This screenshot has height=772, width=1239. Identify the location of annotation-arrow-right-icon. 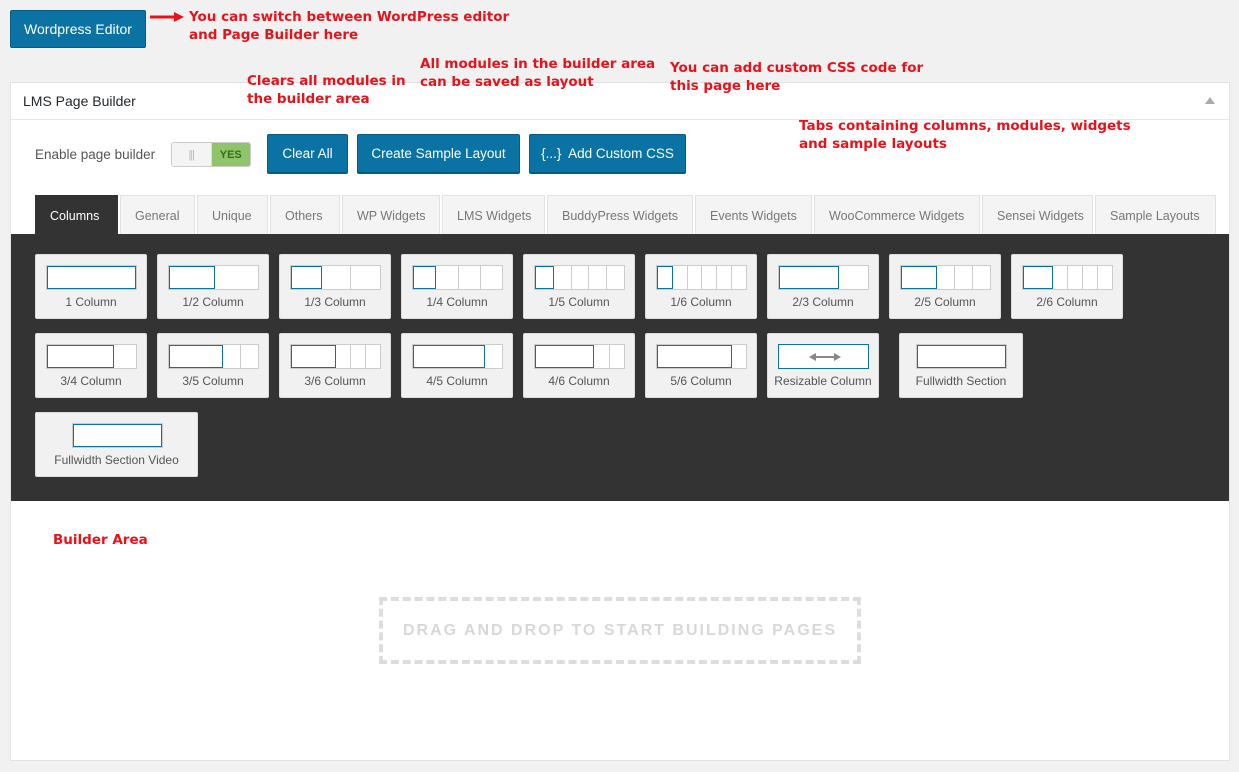
(167, 17).